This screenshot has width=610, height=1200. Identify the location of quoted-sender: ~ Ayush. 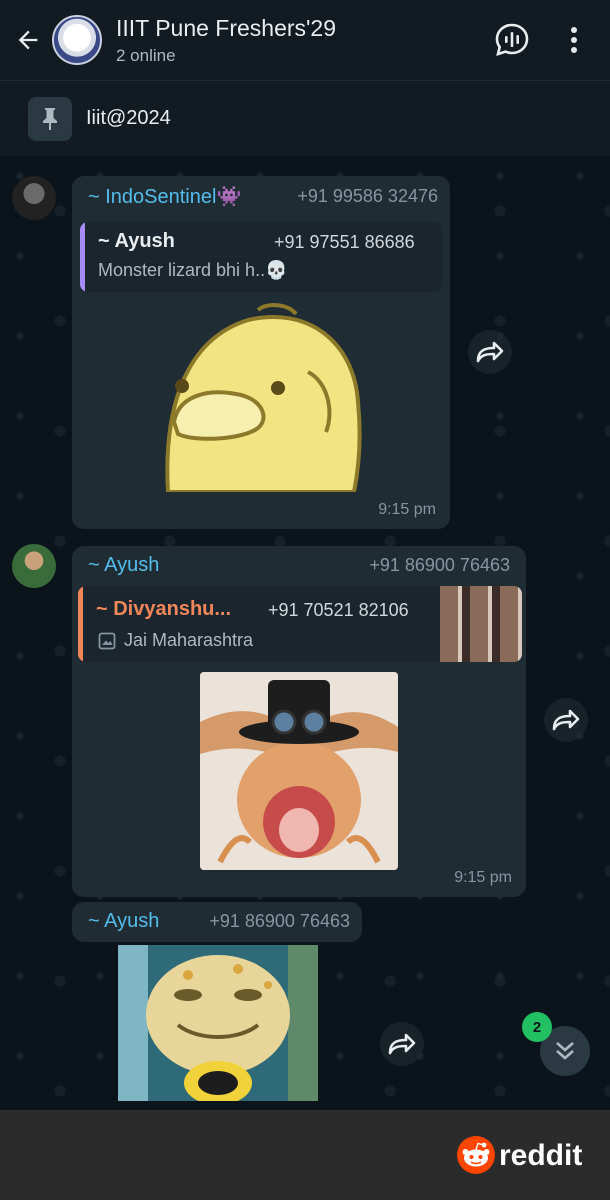
(136, 241).